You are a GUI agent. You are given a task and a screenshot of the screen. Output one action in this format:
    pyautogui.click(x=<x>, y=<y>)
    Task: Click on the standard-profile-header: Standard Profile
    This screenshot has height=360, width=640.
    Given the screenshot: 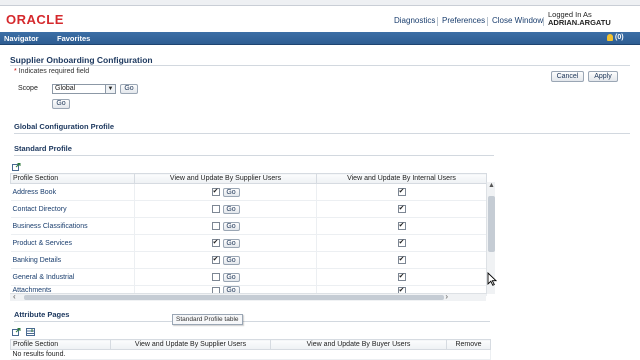 What is the action you would take?
    pyautogui.click(x=43, y=148)
    